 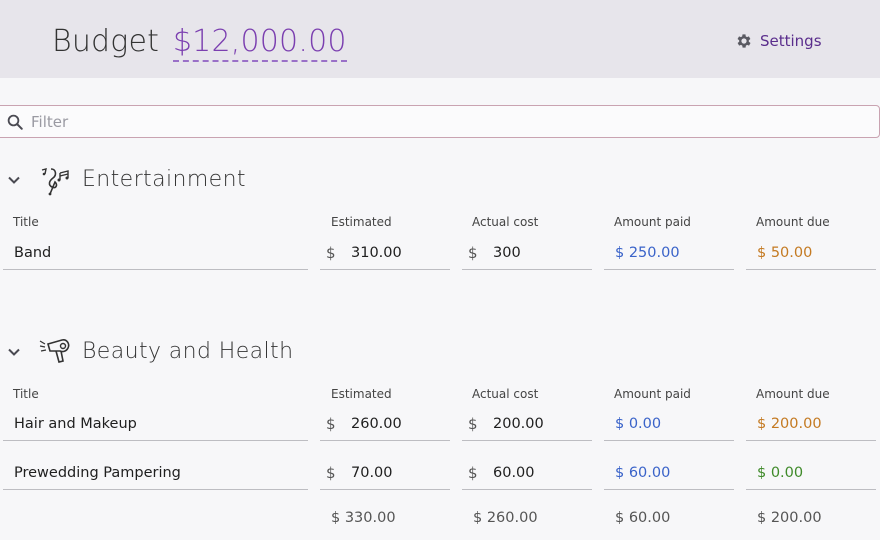 What do you see at coordinates (811, 253) in the screenshot?
I see `amount-due-value: $ 50.00` at bounding box center [811, 253].